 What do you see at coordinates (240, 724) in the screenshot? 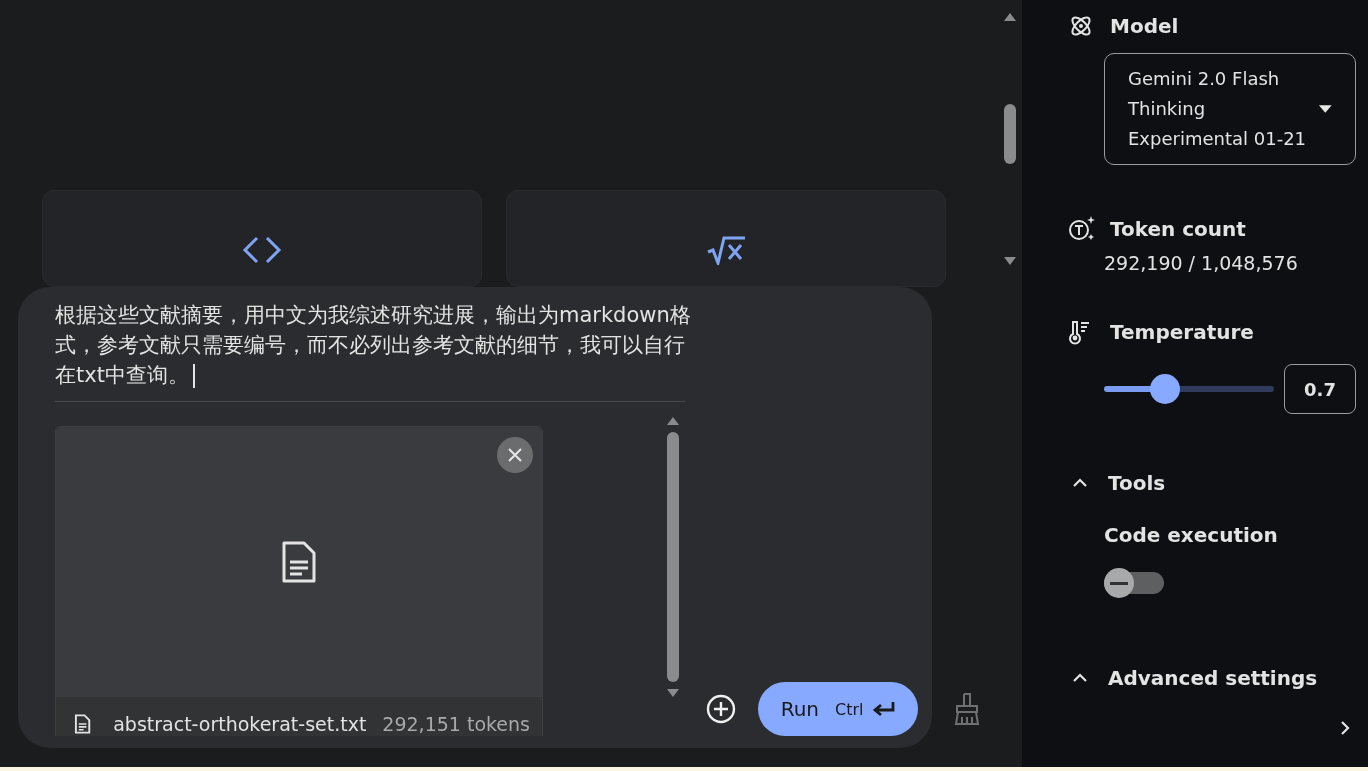
I see `file-name: abstract-orthokerat-set.txt` at bounding box center [240, 724].